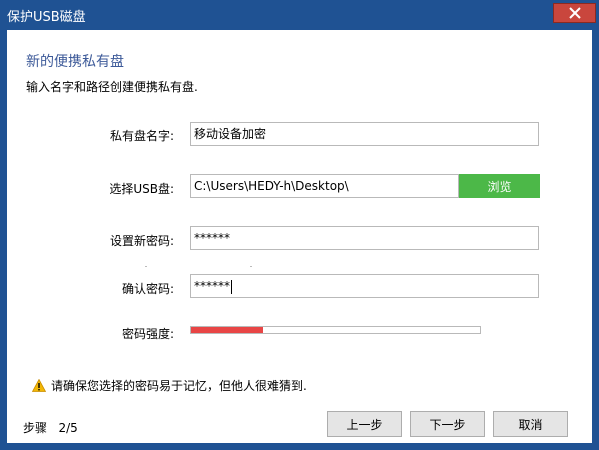  Describe the element at coordinates (364, 238) in the screenshot. I see `new-password-input: ******` at that location.